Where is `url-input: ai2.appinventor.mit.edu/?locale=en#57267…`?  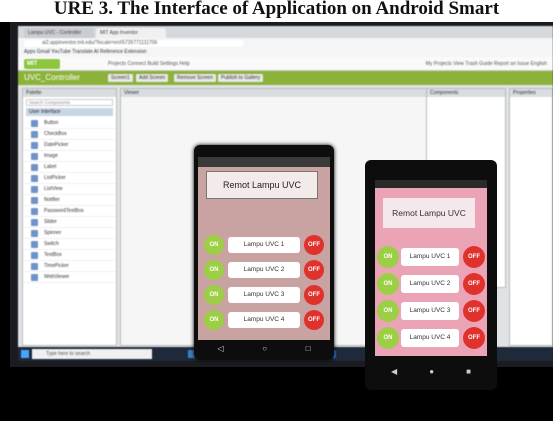 url-input: ai2.appinventor.mit.edu/?locale=en#57267… is located at coordinates (134, 43).